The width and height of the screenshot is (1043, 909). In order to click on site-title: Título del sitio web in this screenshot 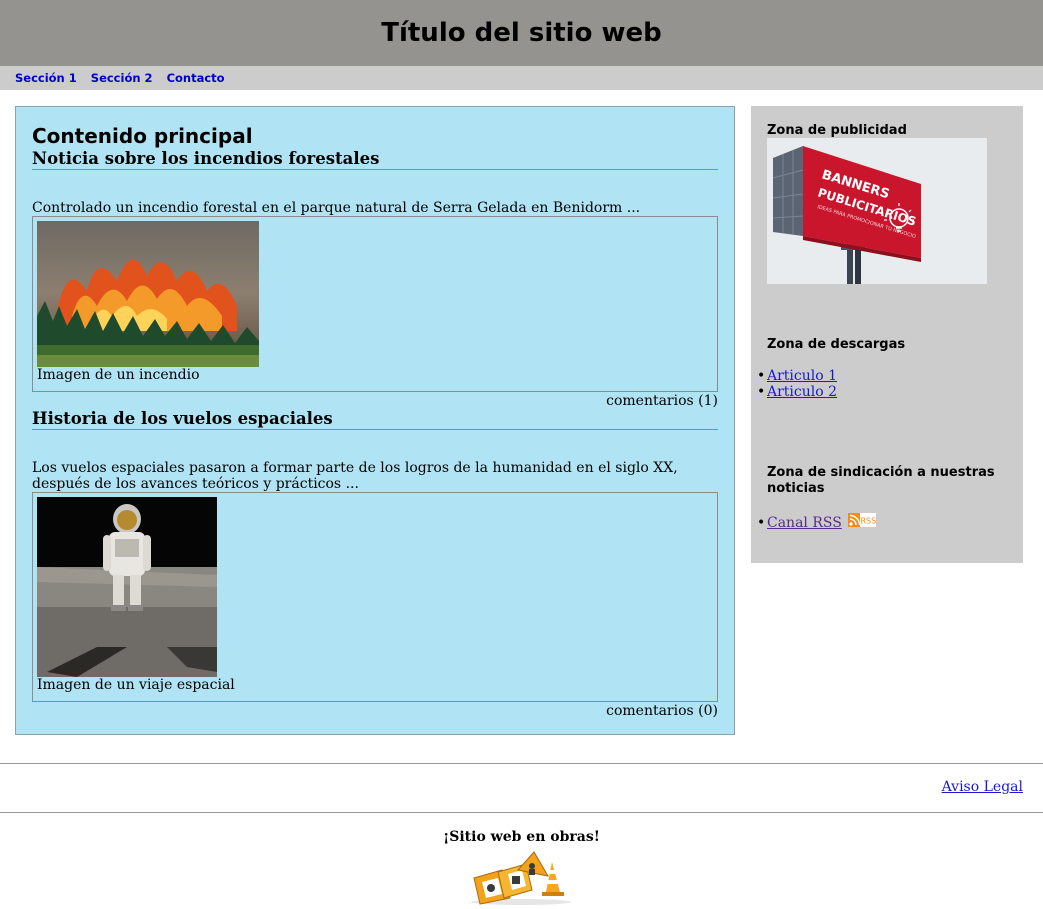, I will do `click(521, 33)`.